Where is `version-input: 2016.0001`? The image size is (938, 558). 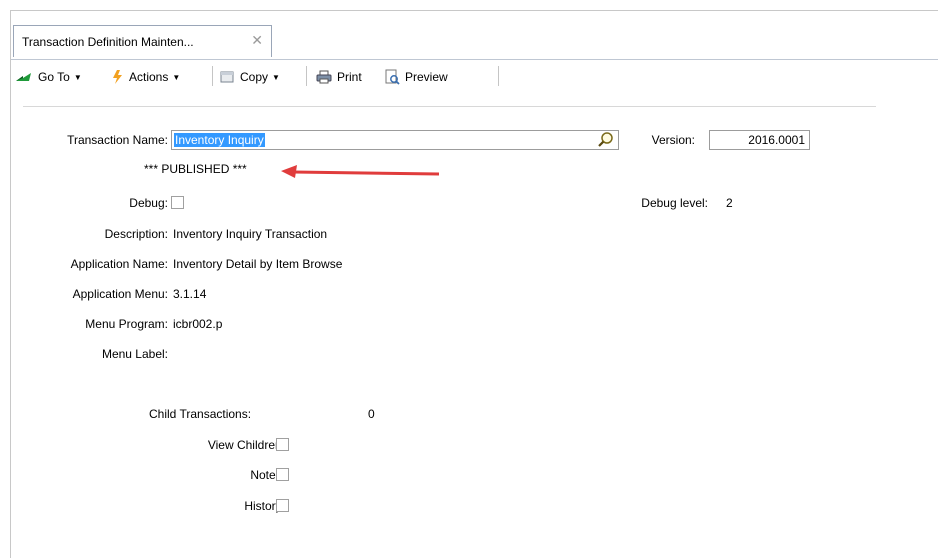 version-input: 2016.0001 is located at coordinates (759, 140).